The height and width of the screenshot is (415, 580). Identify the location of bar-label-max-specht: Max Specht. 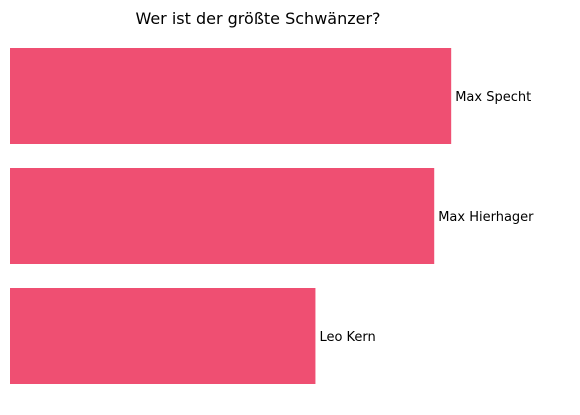
(493, 97).